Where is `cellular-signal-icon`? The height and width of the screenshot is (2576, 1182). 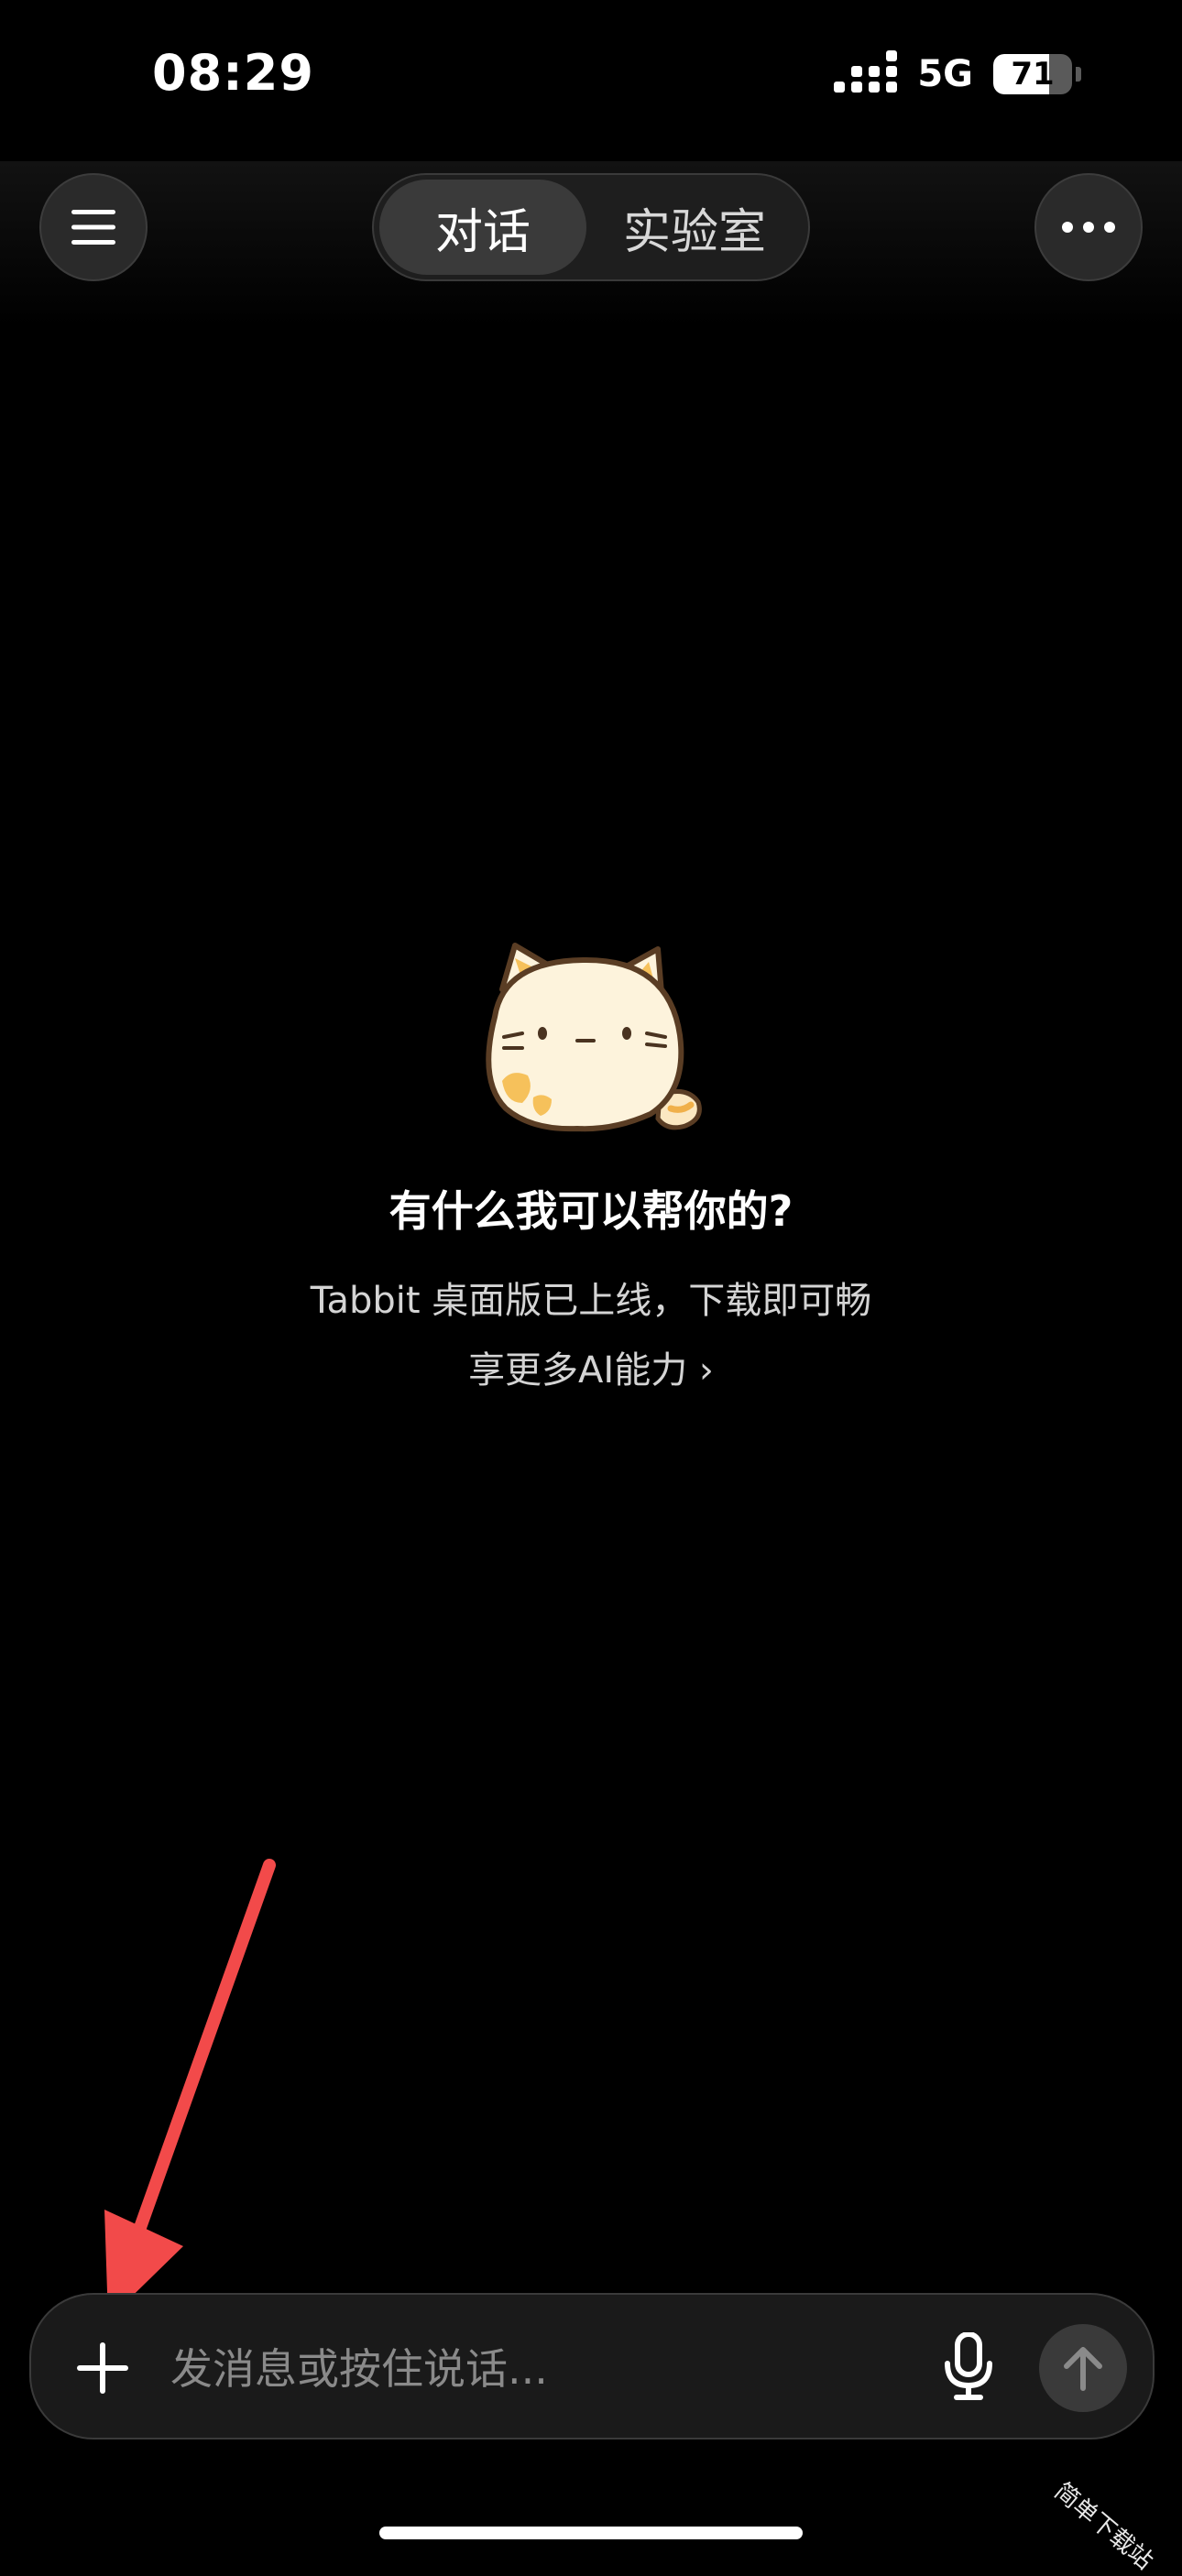
cellular-signal-icon is located at coordinates (866, 72).